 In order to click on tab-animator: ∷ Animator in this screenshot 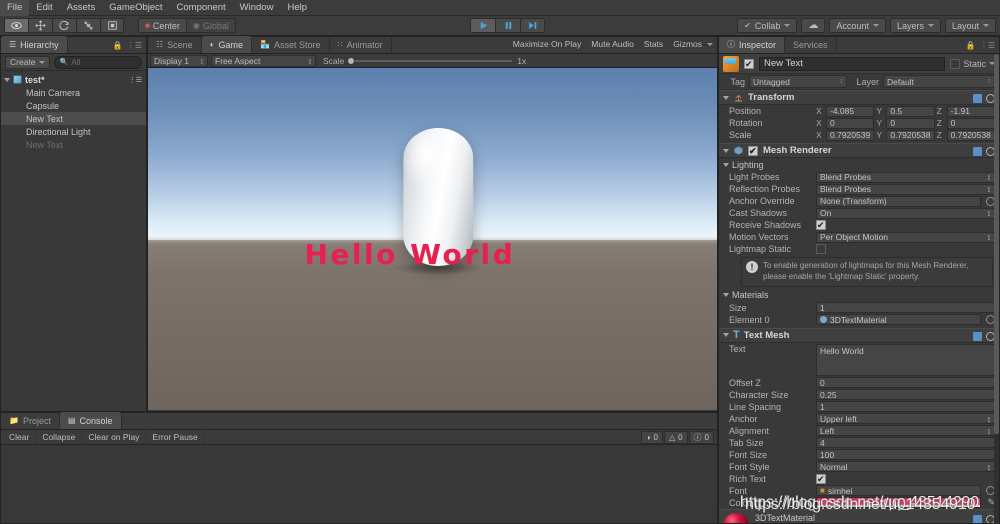, I will do `click(361, 44)`.